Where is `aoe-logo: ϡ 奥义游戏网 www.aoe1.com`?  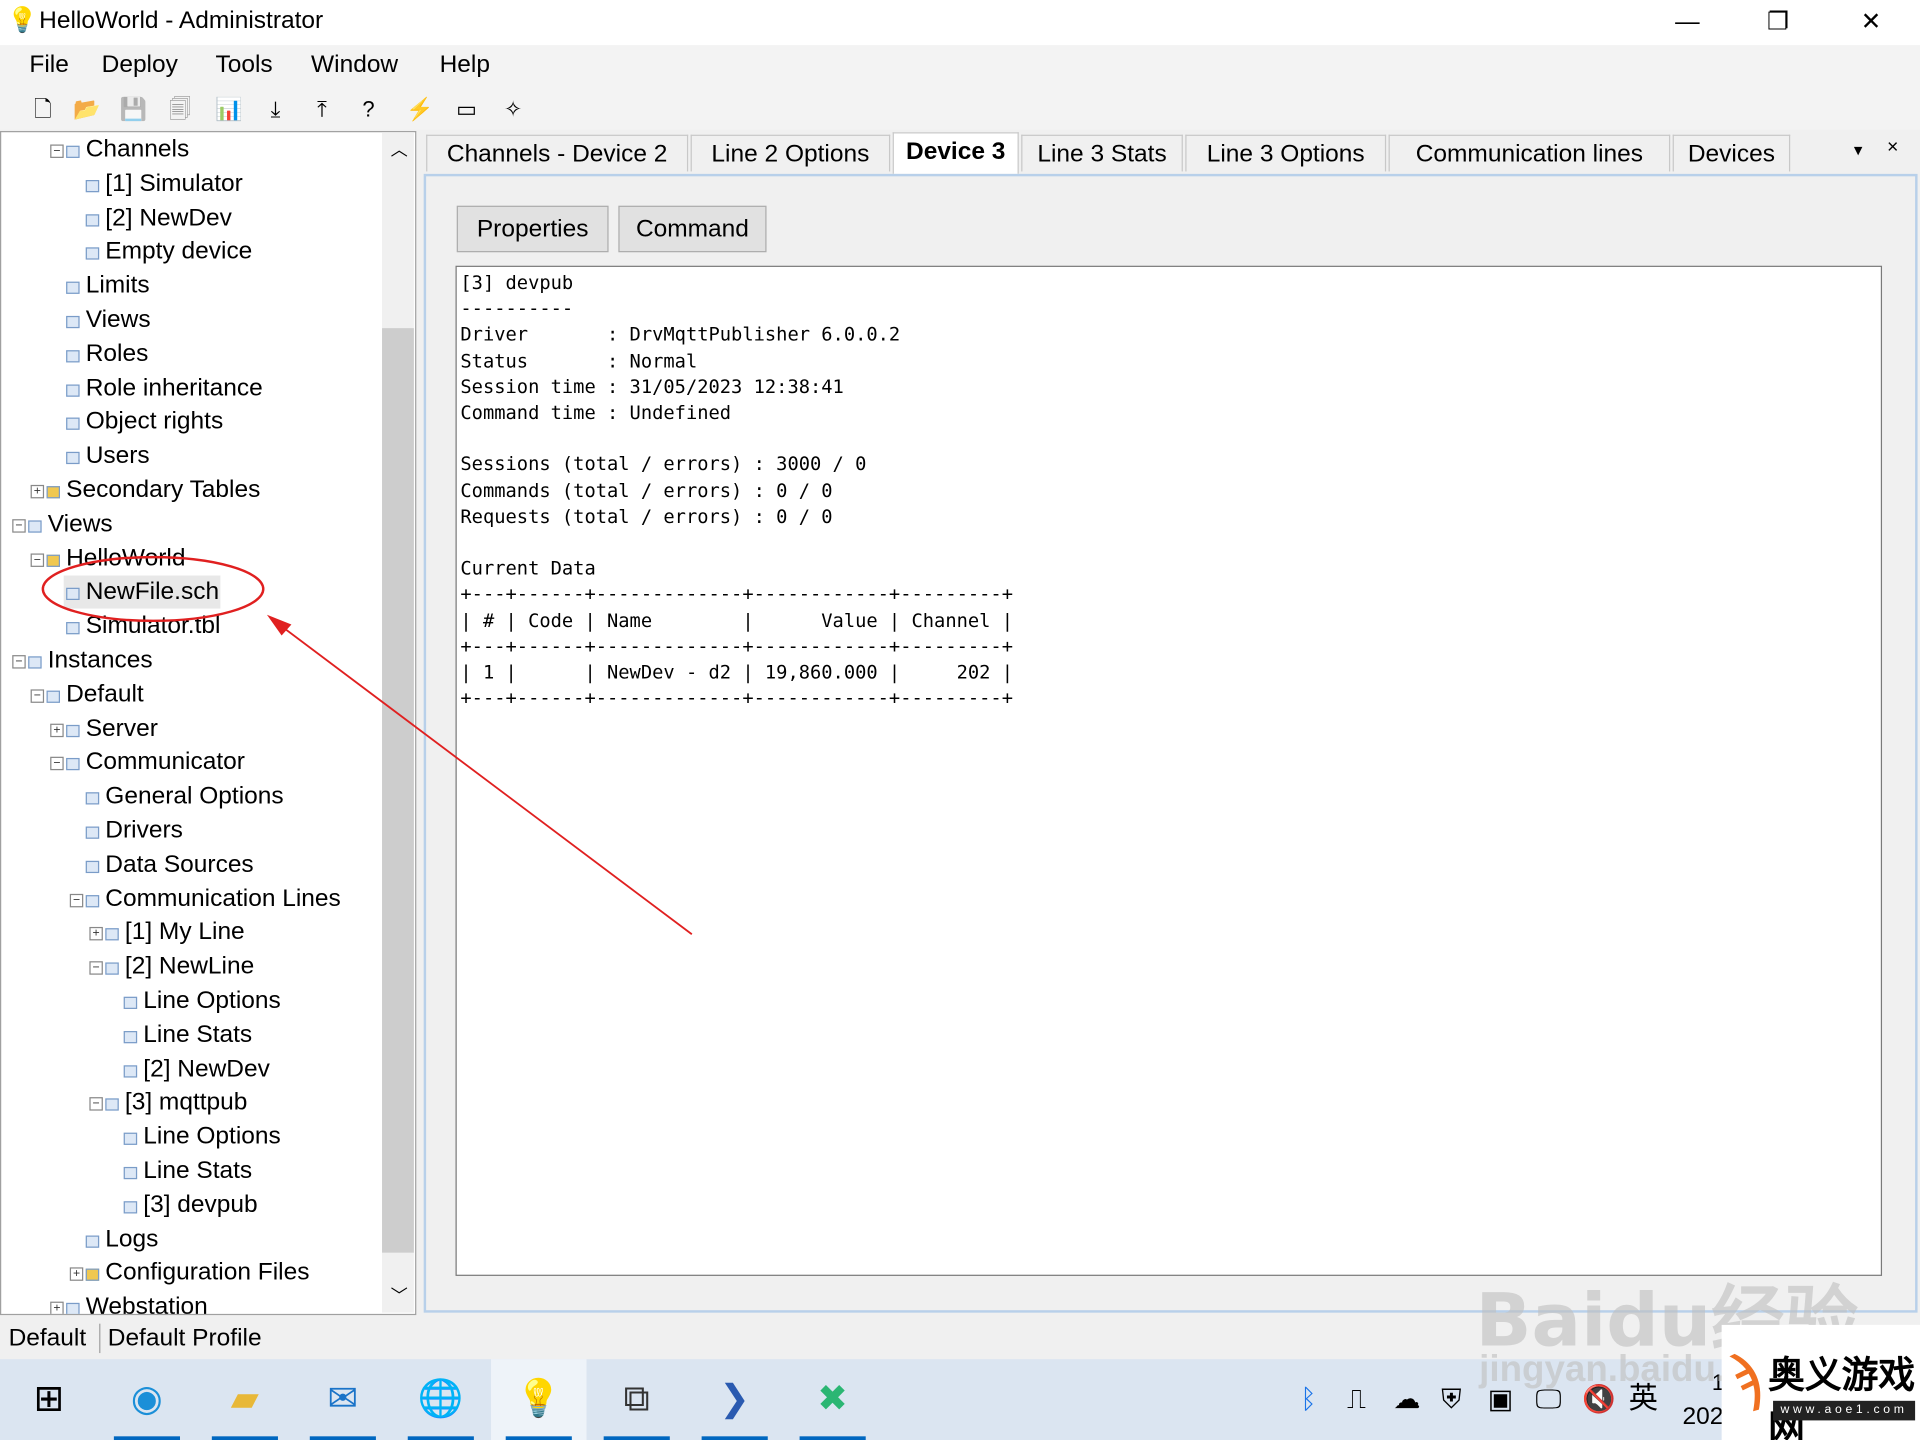
aoe-logo: ϡ 奥义游戏网 www.aoe1.com is located at coordinates (1820, 1382).